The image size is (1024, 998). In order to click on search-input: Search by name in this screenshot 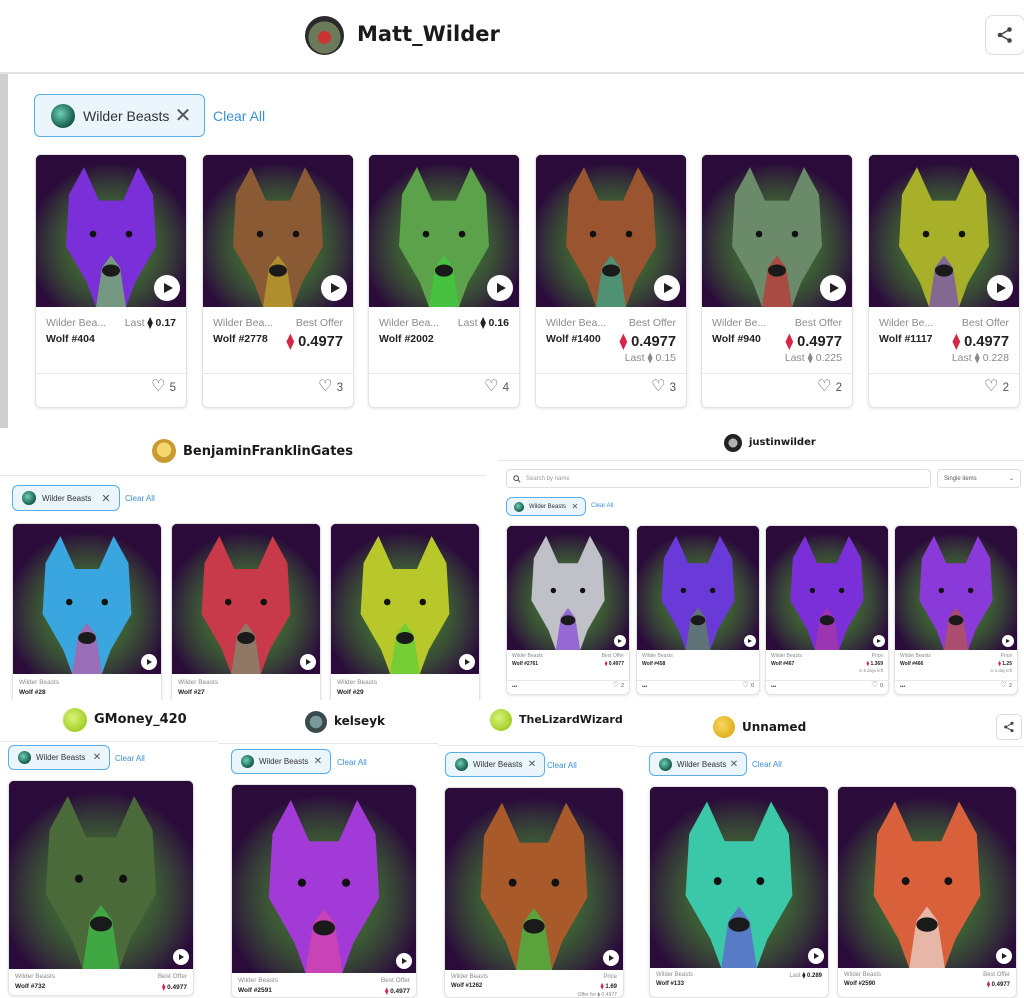, I will do `click(718, 478)`.